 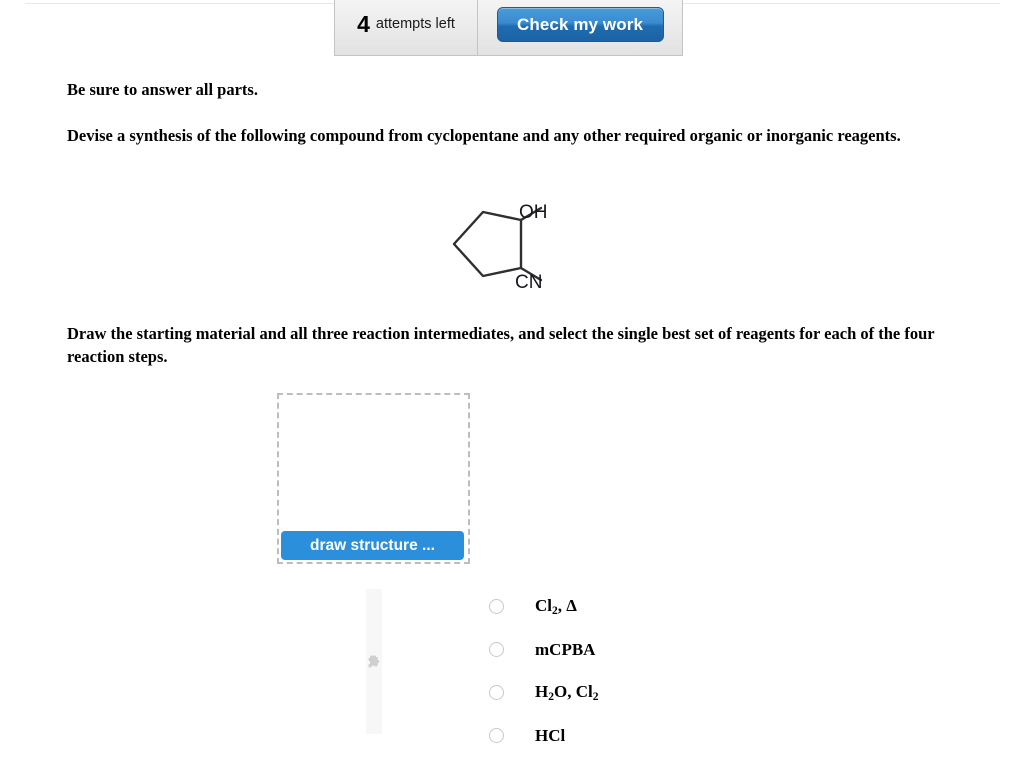 I want to click on plugin-placeholder-strip, so click(x=374, y=661).